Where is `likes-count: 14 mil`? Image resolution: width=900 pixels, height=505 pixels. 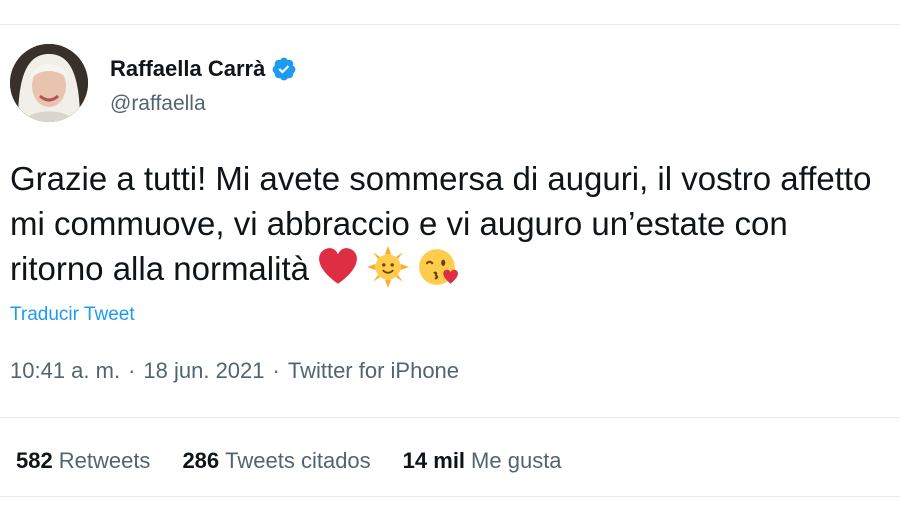 likes-count: 14 mil is located at coordinates (434, 460).